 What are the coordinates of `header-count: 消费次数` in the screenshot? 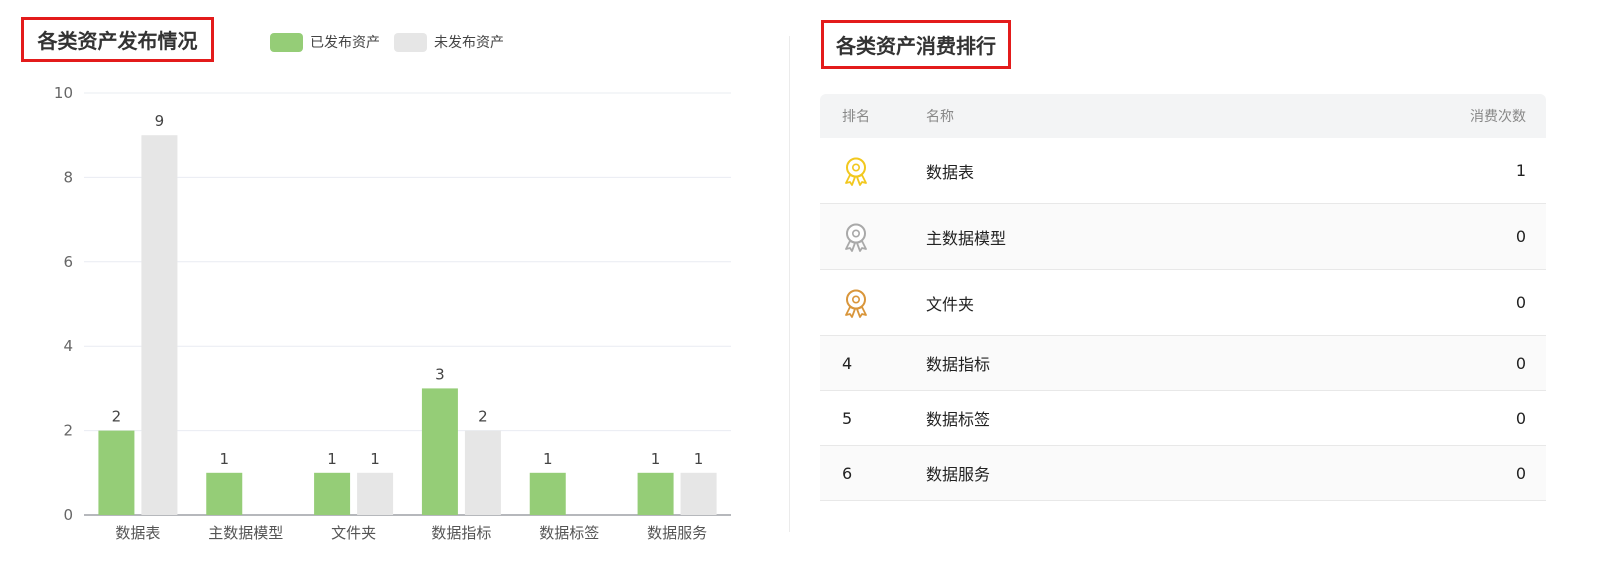 It's located at (1498, 117).